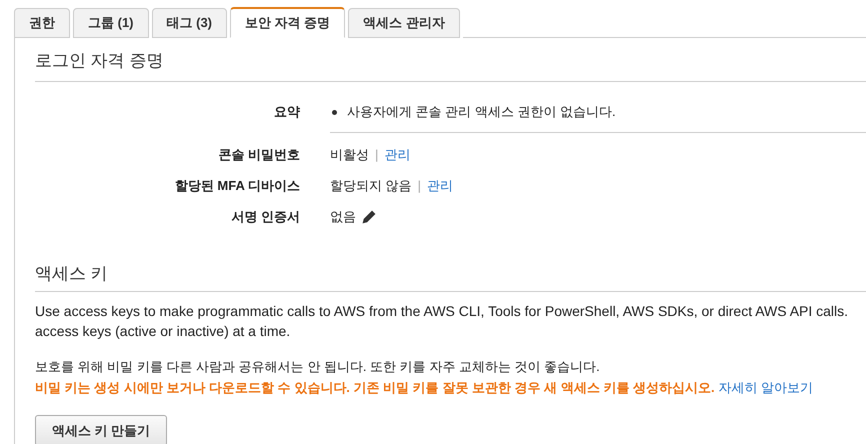  I want to click on field-label: 서명 인증서, so click(265, 216).